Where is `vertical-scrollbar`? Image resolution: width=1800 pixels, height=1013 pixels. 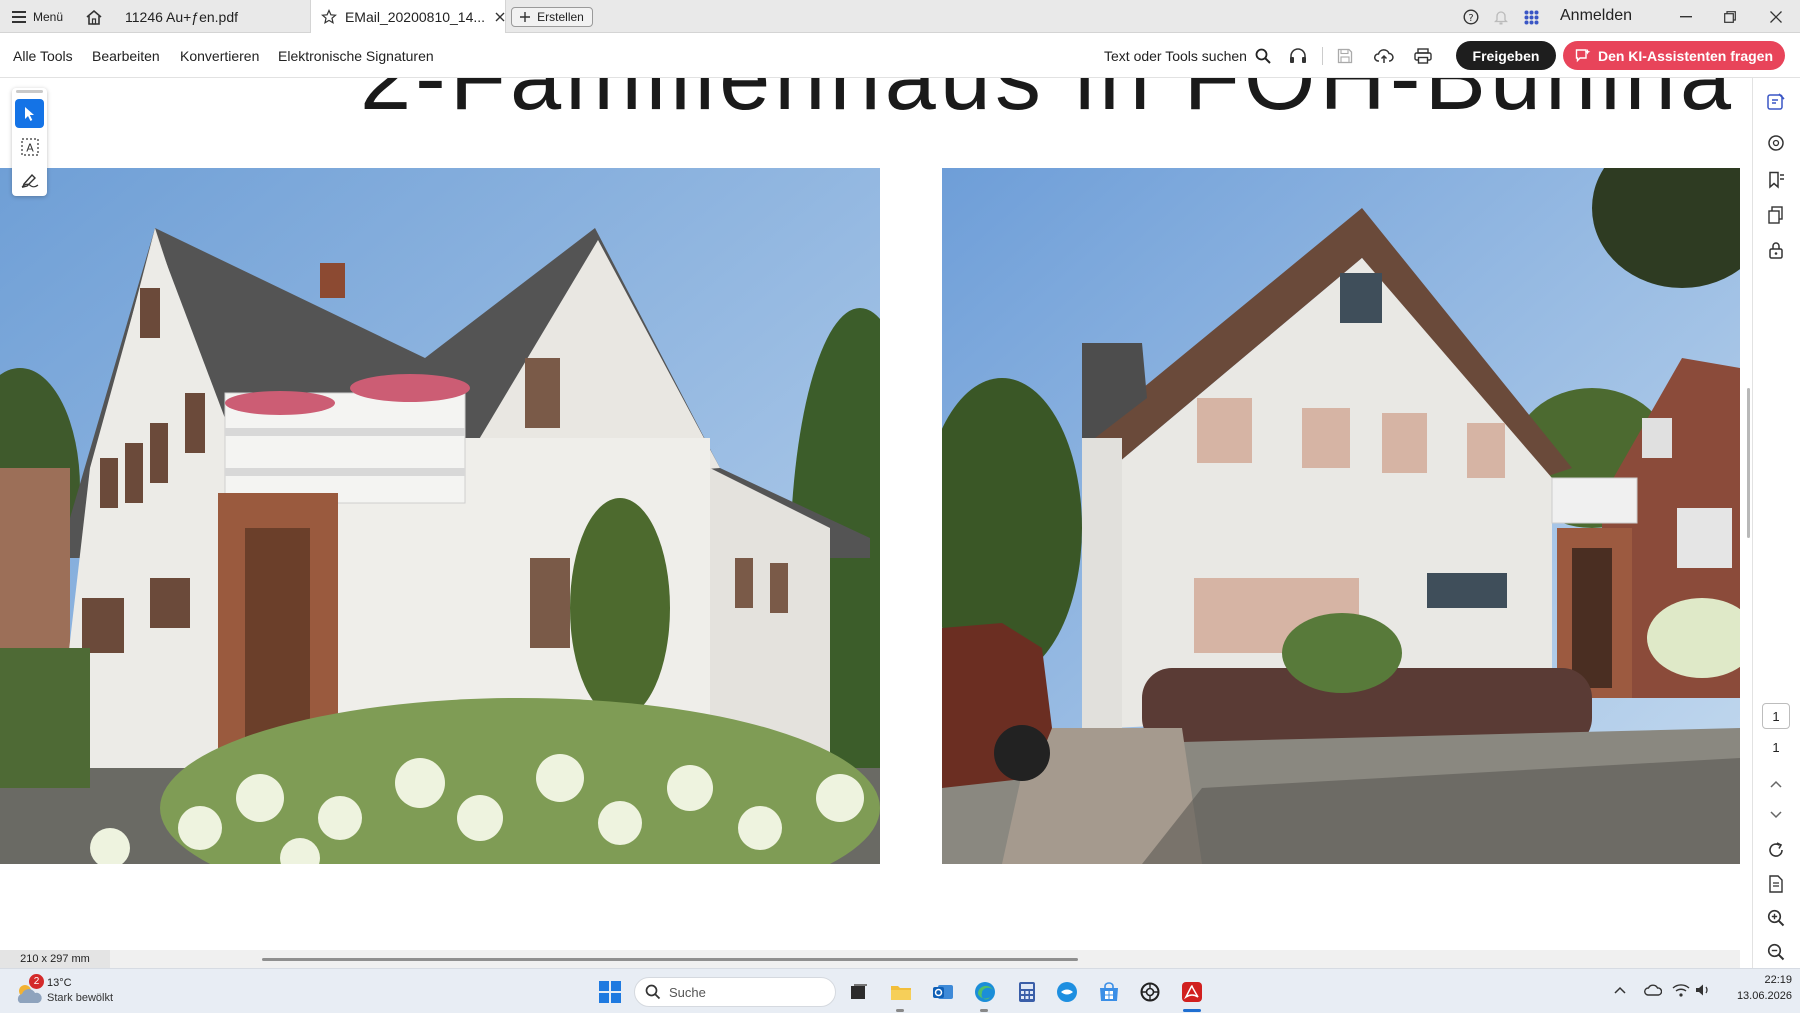
vertical-scrollbar is located at coordinates (1748, 463).